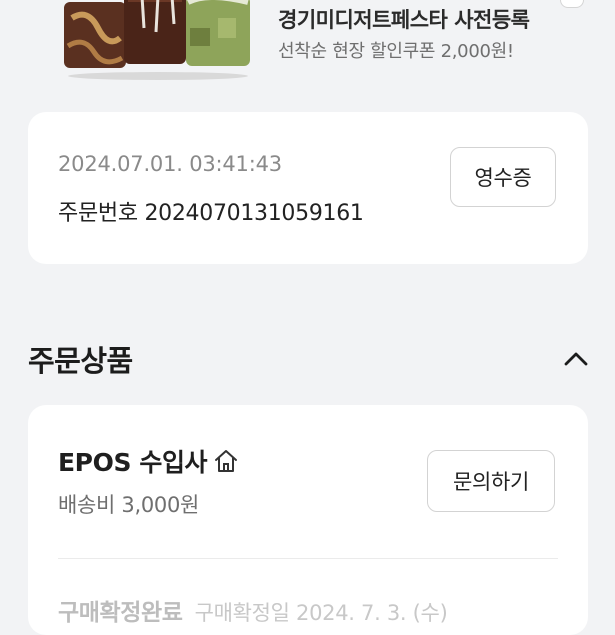  Describe the element at coordinates (133, 461) in the screenshot. I see `seller-name: EPOS 수입사` at that location.